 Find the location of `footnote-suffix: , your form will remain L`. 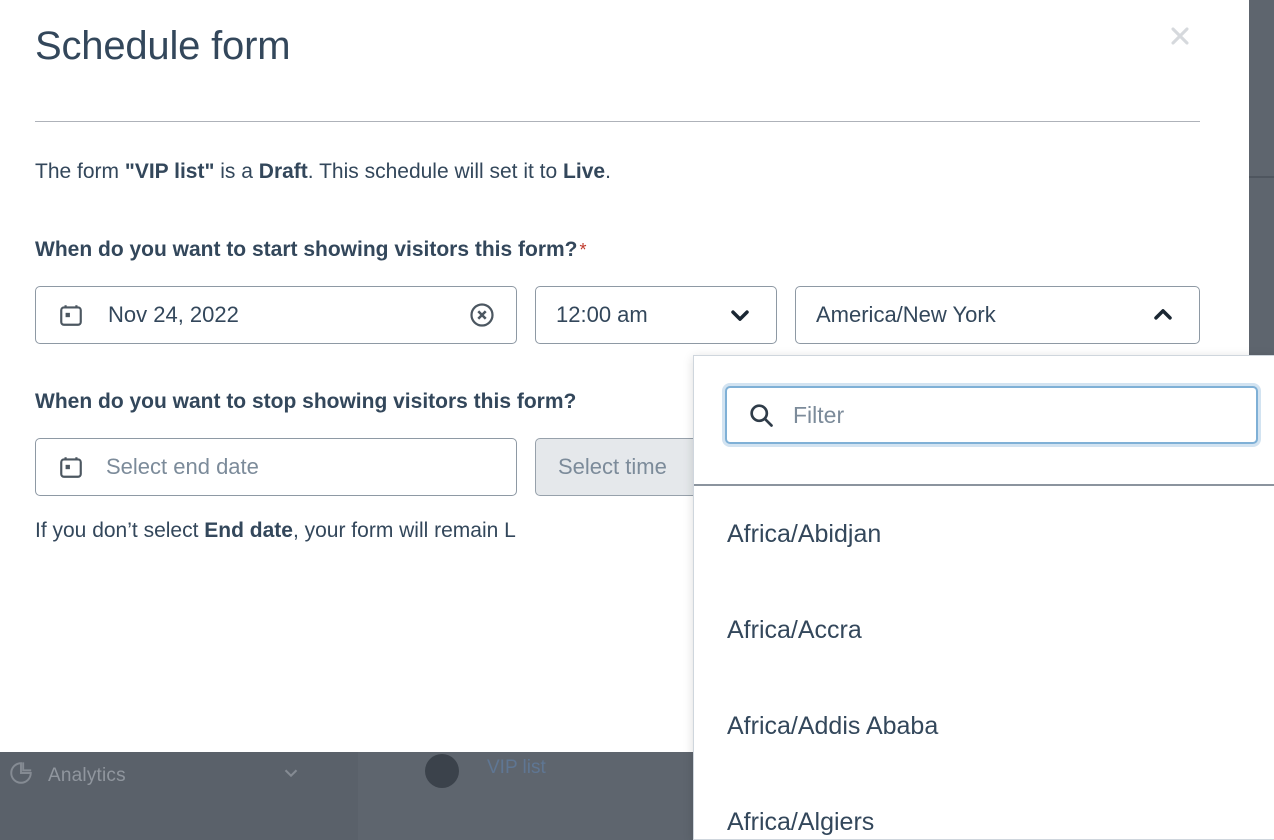

footnote-suffix: , your form will remain L is located at coordinates (404, 530).